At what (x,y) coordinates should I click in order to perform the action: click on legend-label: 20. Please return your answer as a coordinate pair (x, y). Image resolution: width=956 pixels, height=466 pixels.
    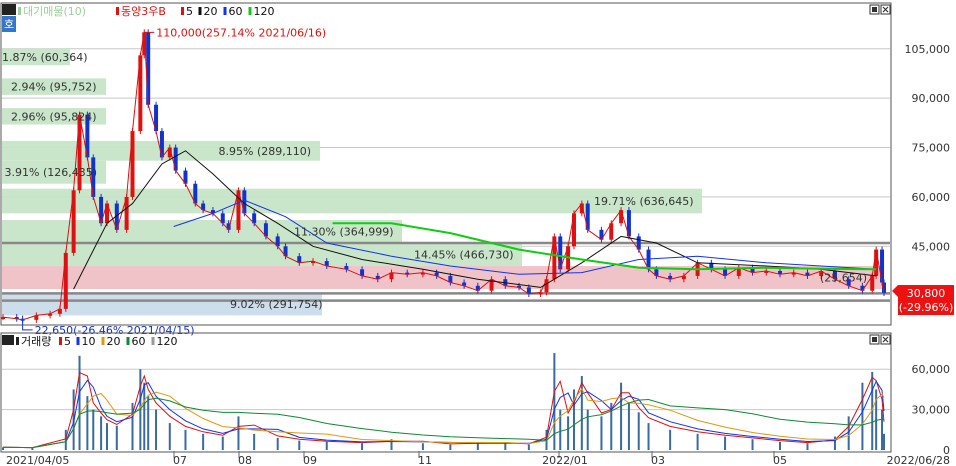
    Looking at the image, I should click on (211, 11).